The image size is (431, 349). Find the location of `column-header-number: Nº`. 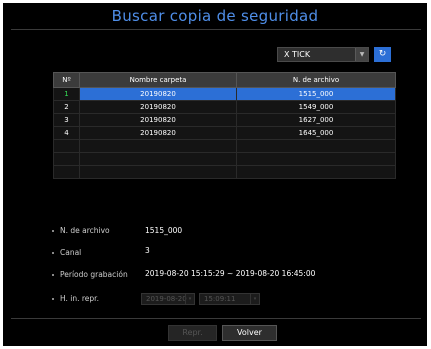

column-header-number: Nº is located at coordinates (66, 80).